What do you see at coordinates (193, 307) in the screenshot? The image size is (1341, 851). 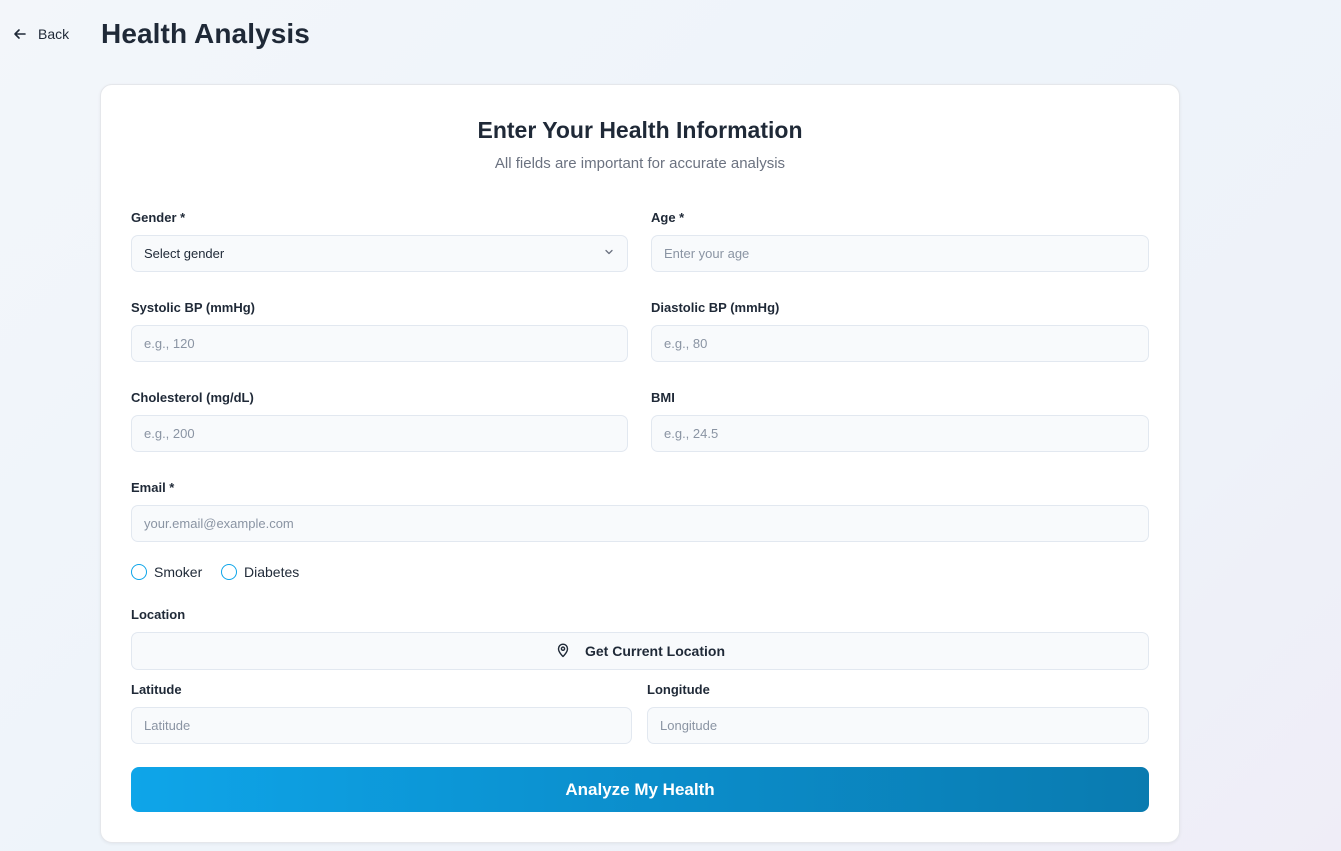 I see `systolic-label: Systolic BP (mmHg)` at bounding box center [193, 307].